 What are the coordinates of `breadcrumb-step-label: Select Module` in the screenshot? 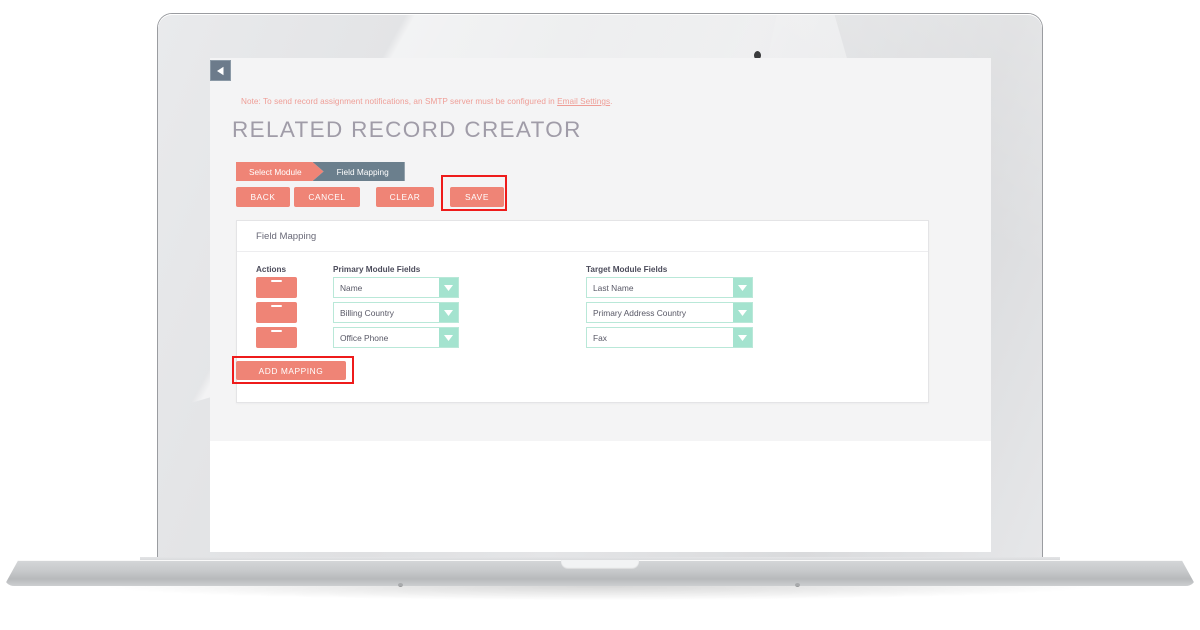 It's located at (275, 171).